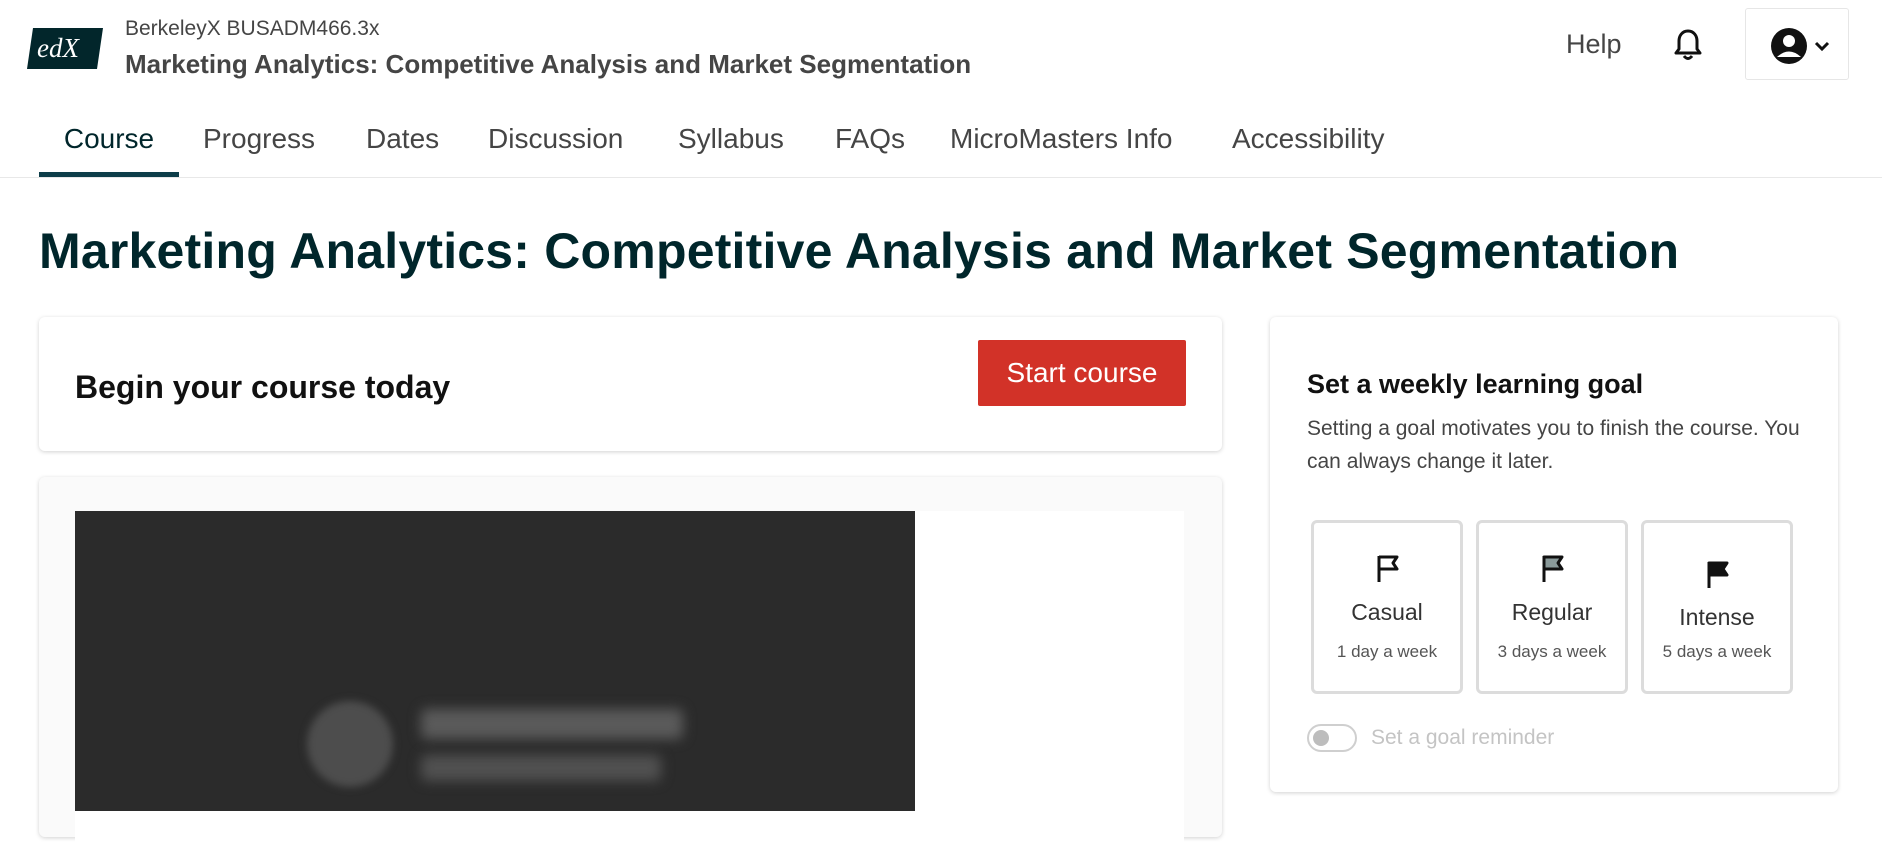 Image resolution: width=1882 pixels, height=851 pixels. What do you see at coordinates (1321, 738) in the screenshot?
I see `toggle-knob` at bounding box center [1321, 738].